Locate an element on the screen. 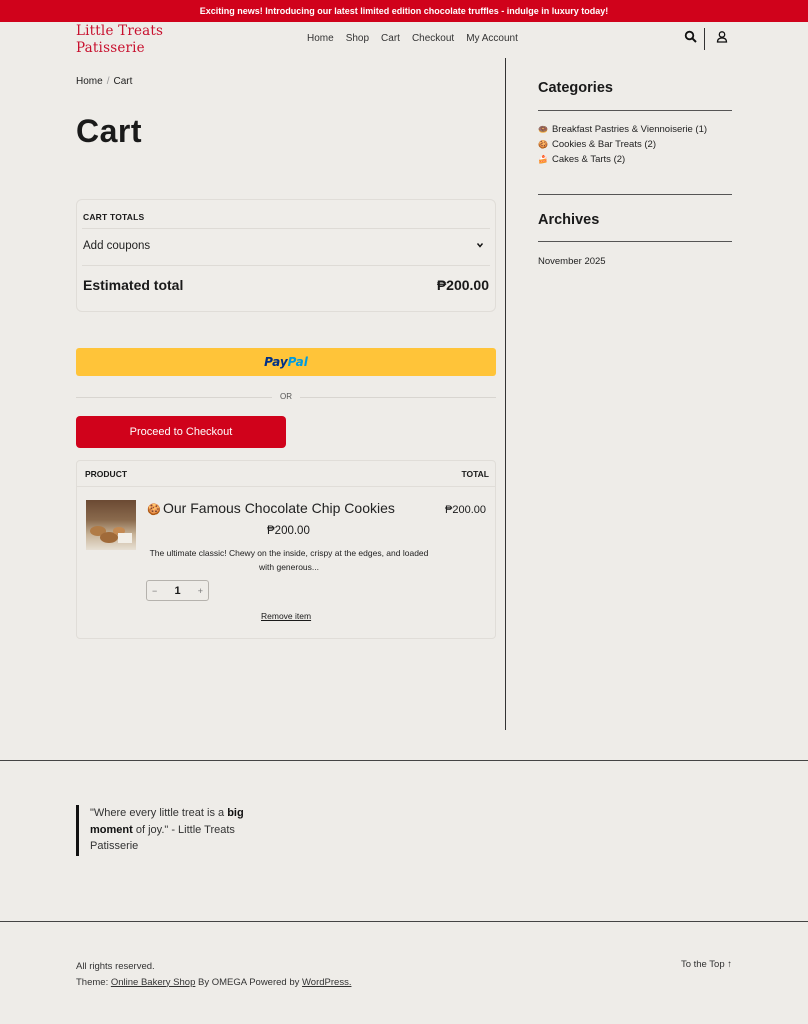  paypal-button: PayPal is located at coordinates (286, 362).